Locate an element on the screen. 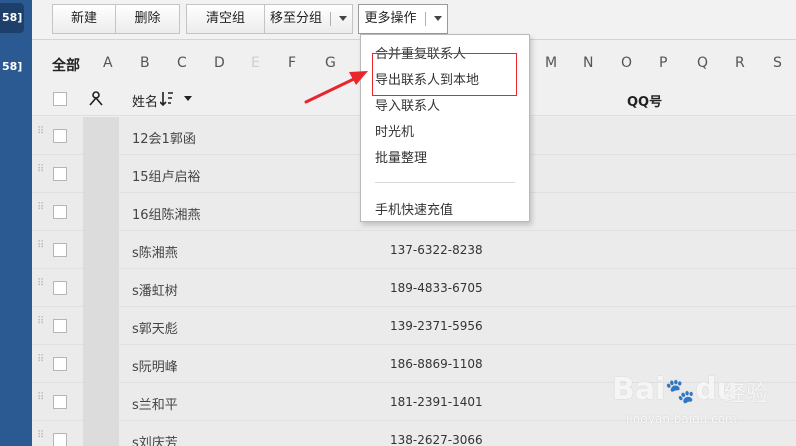 This screenshot has height=446, width=796. sidebar-badge-active: 58] is located at coordinates (12, 18).